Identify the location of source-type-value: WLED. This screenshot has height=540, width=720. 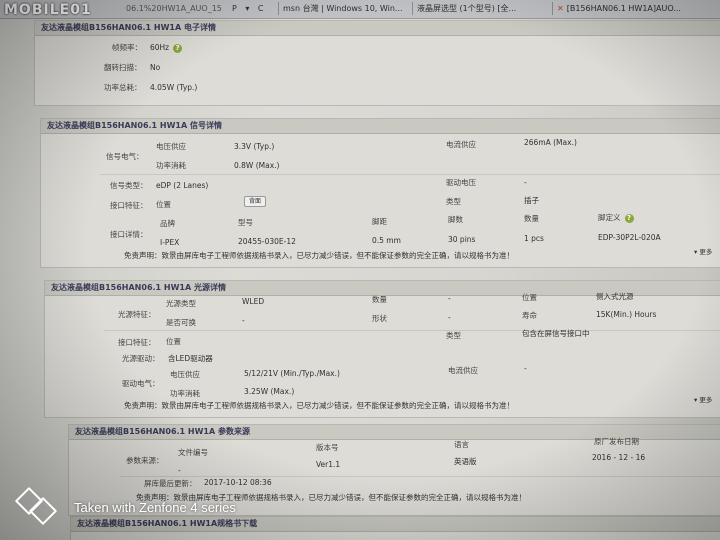
(253, 301).